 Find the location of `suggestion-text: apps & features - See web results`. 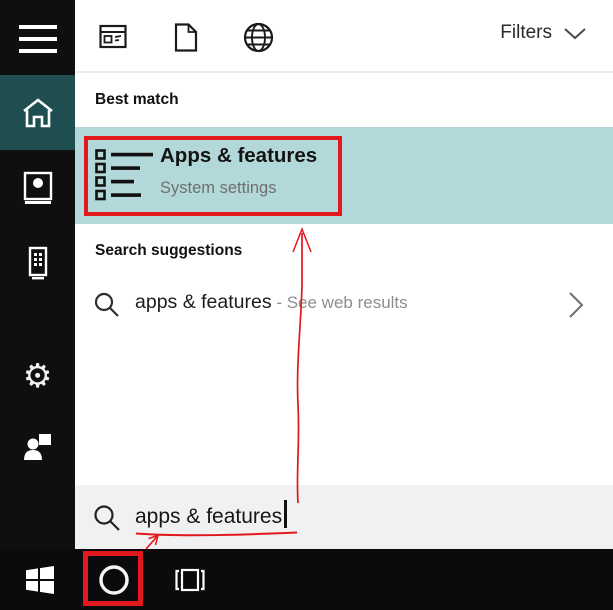

suggestion-text: apps & features - See web results is located at coordinates (271, 302).